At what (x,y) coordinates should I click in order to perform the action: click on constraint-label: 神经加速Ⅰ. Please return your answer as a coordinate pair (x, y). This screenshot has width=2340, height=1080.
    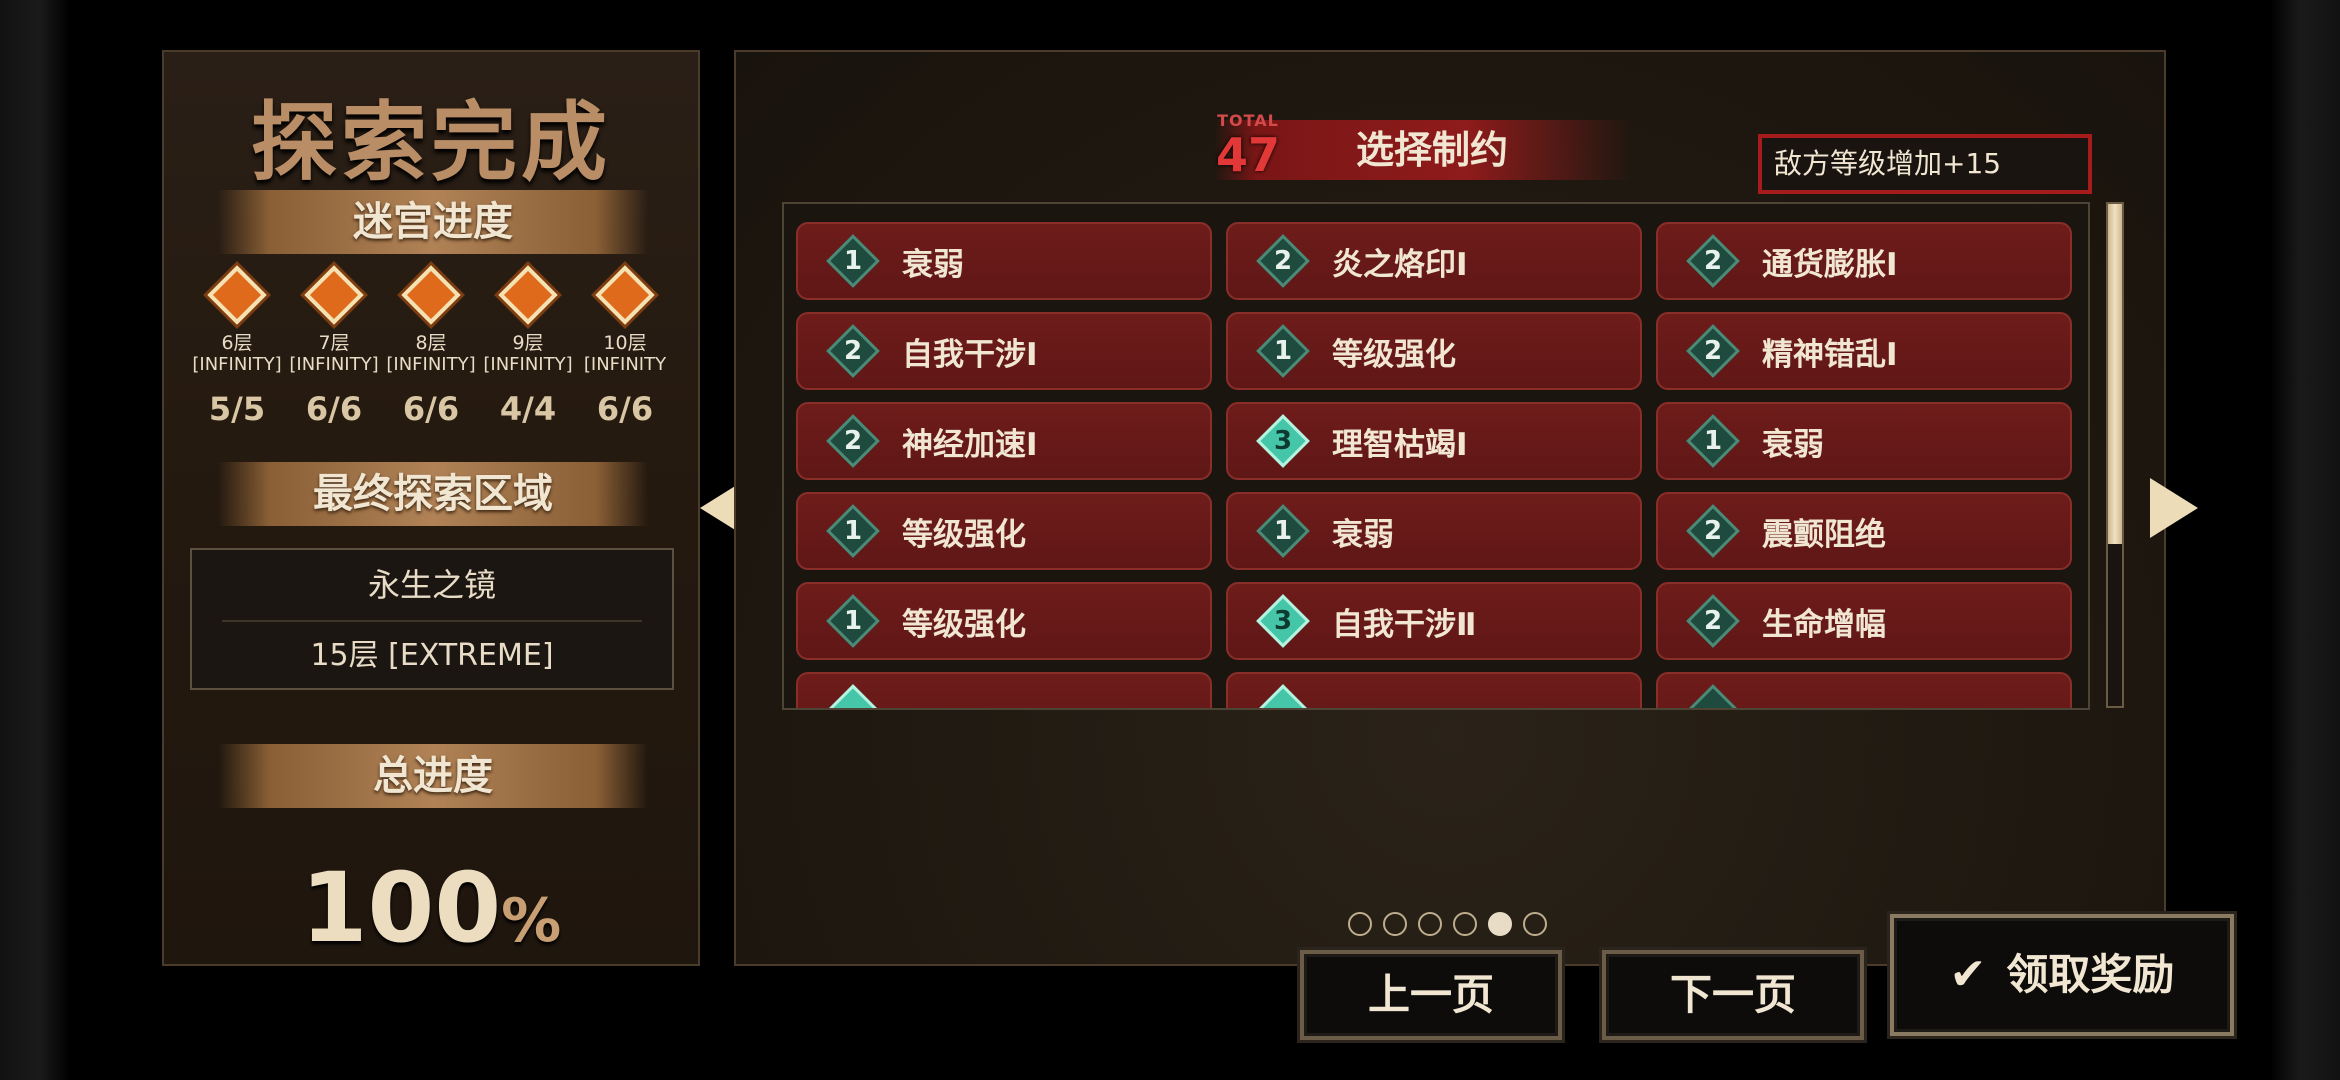
    Looking at the image, I should click on (970, 444).